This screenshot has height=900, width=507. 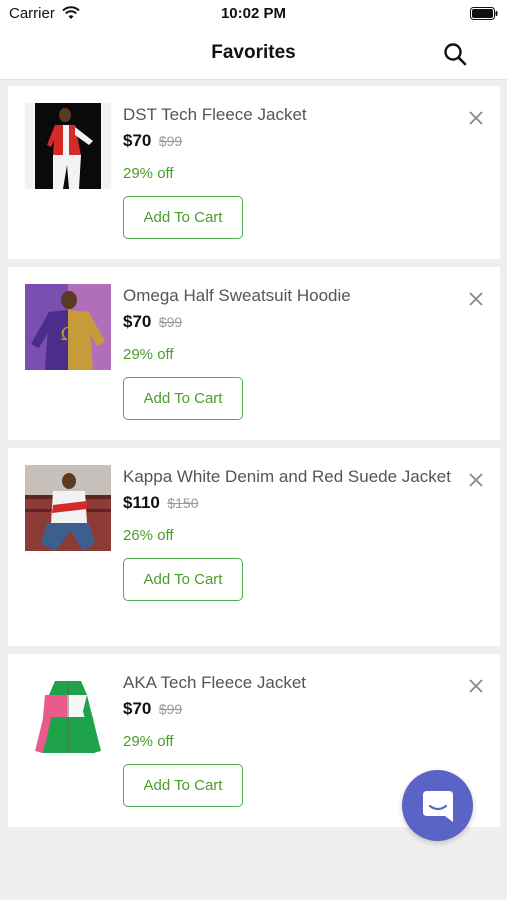 I want to click on chat-icon, so click(x=437, y=806).